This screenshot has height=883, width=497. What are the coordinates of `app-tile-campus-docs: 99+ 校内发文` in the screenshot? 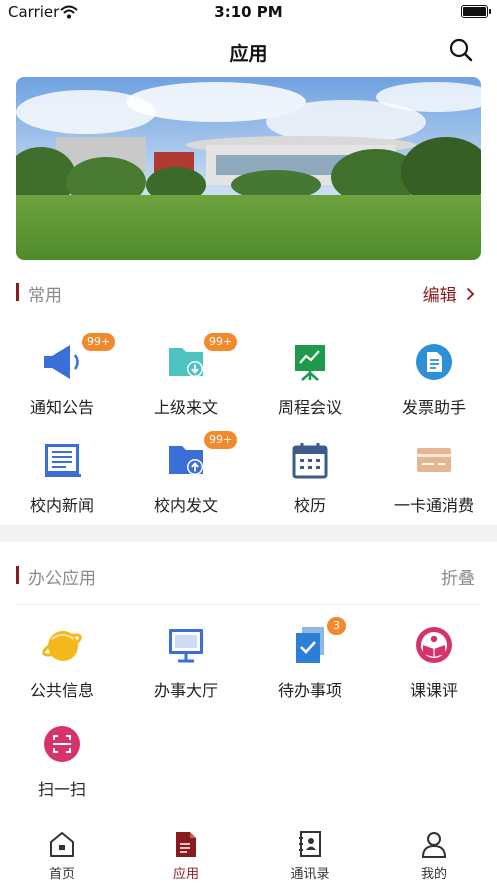 It's located at (186, 481).